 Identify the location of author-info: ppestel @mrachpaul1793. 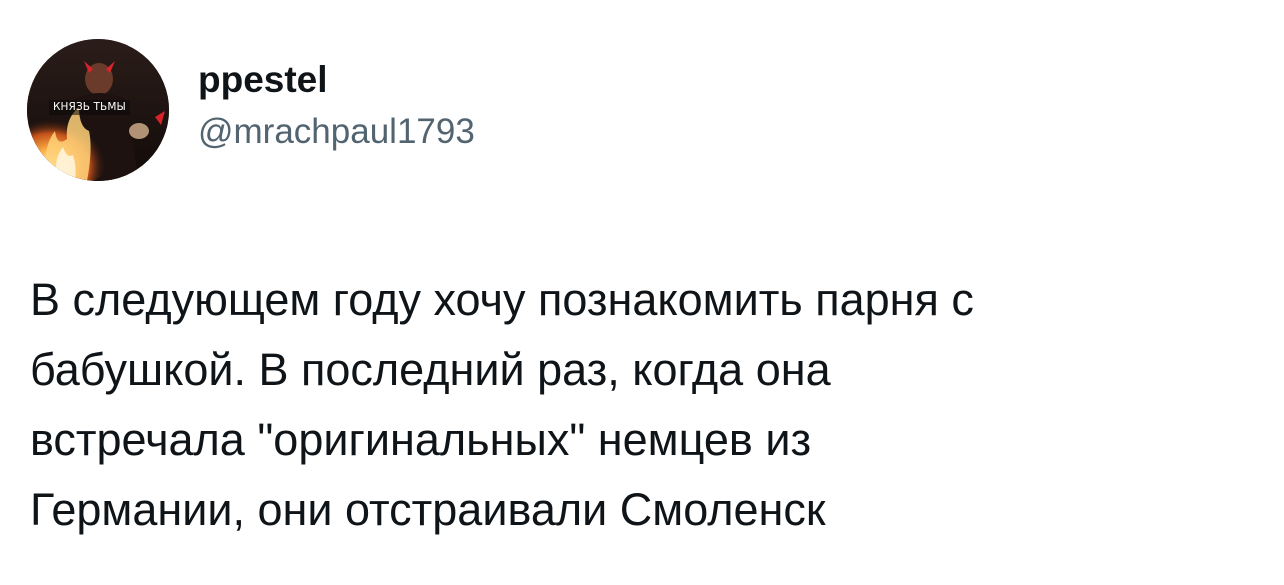
(336, 105).